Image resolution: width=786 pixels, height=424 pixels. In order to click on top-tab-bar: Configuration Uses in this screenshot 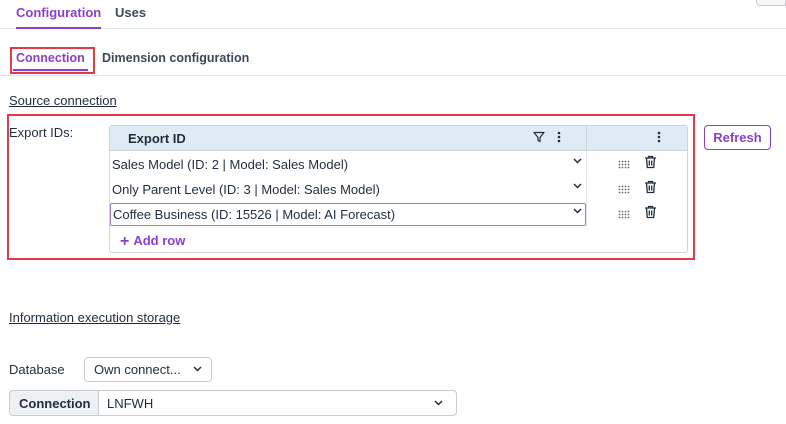, I will do `click(393, 14)`.